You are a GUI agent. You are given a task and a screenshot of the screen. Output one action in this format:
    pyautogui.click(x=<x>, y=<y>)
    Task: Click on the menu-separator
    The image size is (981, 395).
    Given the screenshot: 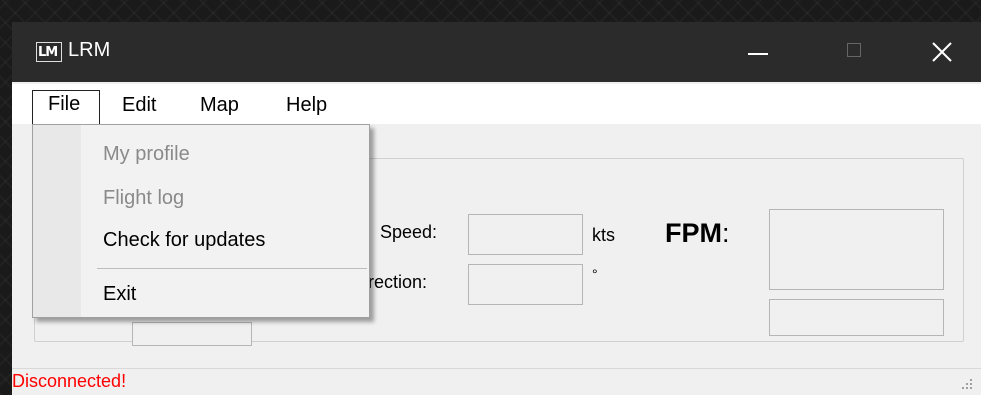 What is the action you would take?
    pyautogui.click(x=232, y=268)
    